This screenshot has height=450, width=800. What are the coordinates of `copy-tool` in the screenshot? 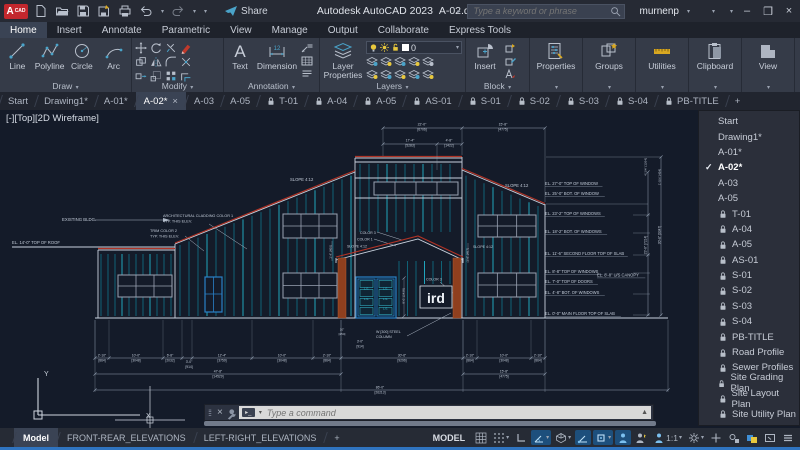 It's located at (141, 62).